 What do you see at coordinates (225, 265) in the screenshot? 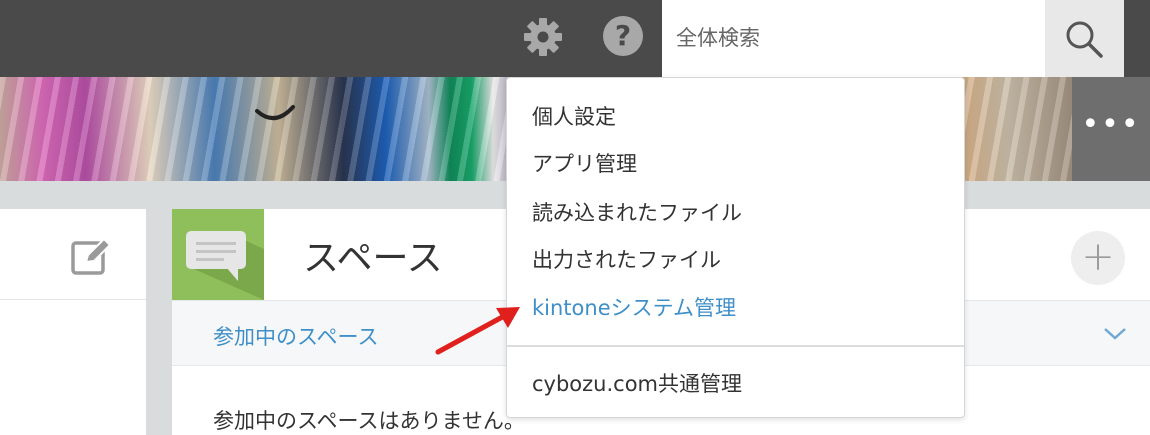
I see `space-chat-icon` at bounding box center [225, 265].